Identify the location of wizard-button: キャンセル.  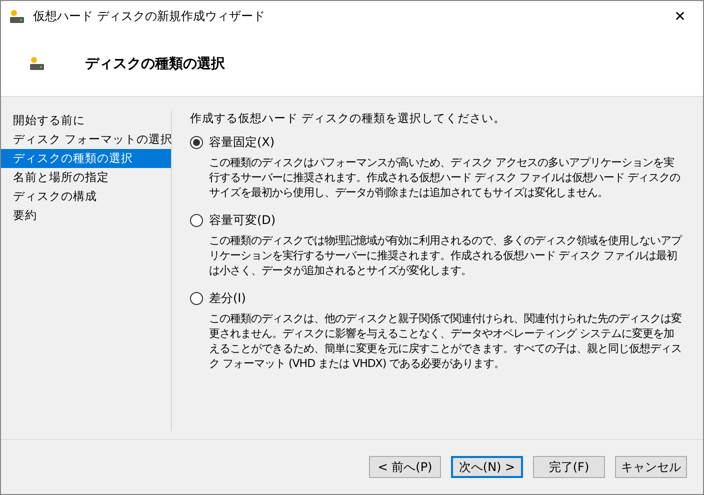
(651, 467).